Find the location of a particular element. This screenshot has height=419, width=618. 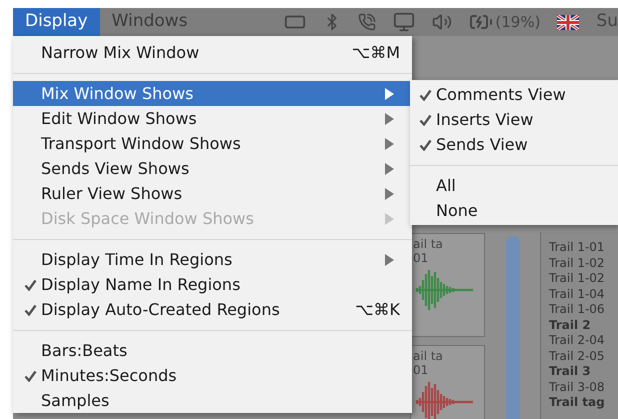

track-name: Trail 2-05 is located at coordinates (577, 356).